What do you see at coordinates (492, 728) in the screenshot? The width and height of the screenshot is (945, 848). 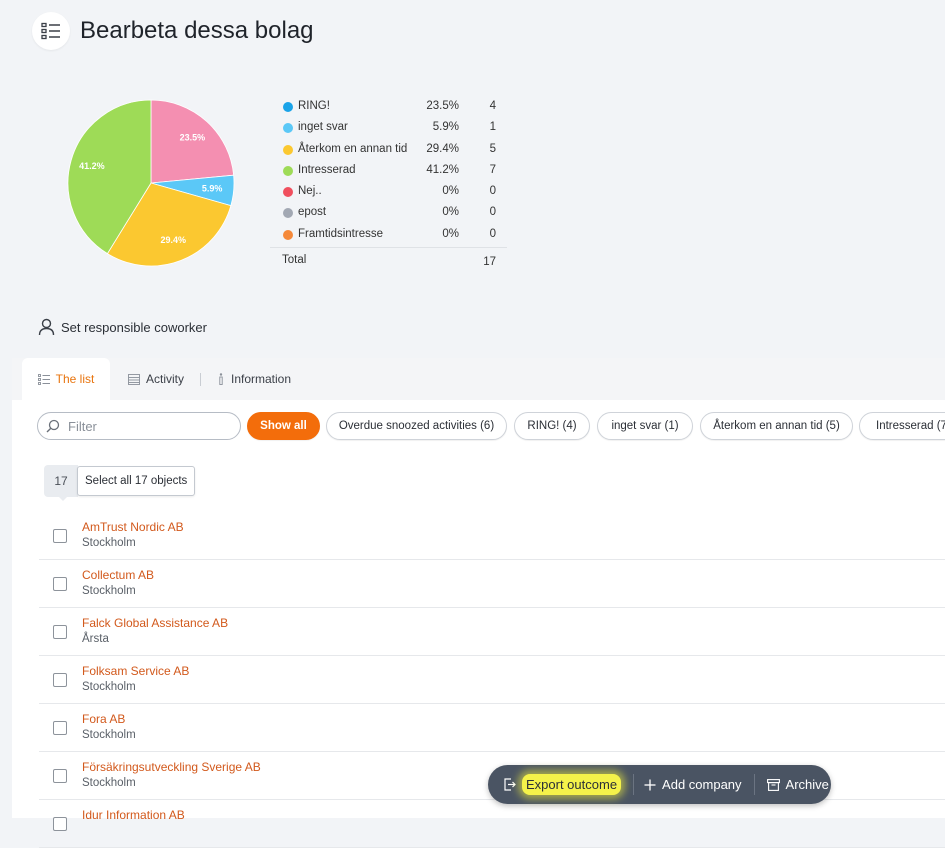 I see `company-row: Fora AB Stockholm` at bounding box center [492, 728].